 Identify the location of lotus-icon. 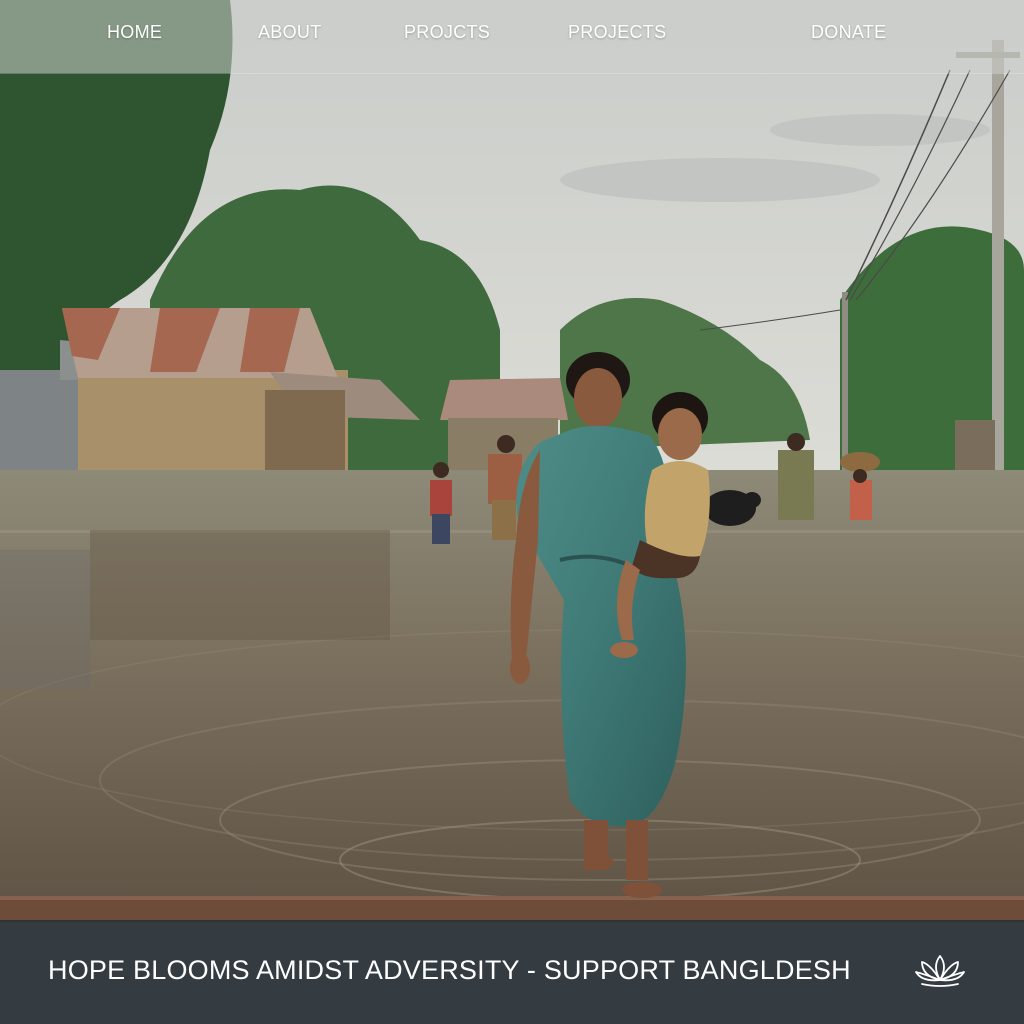
(940, 971).